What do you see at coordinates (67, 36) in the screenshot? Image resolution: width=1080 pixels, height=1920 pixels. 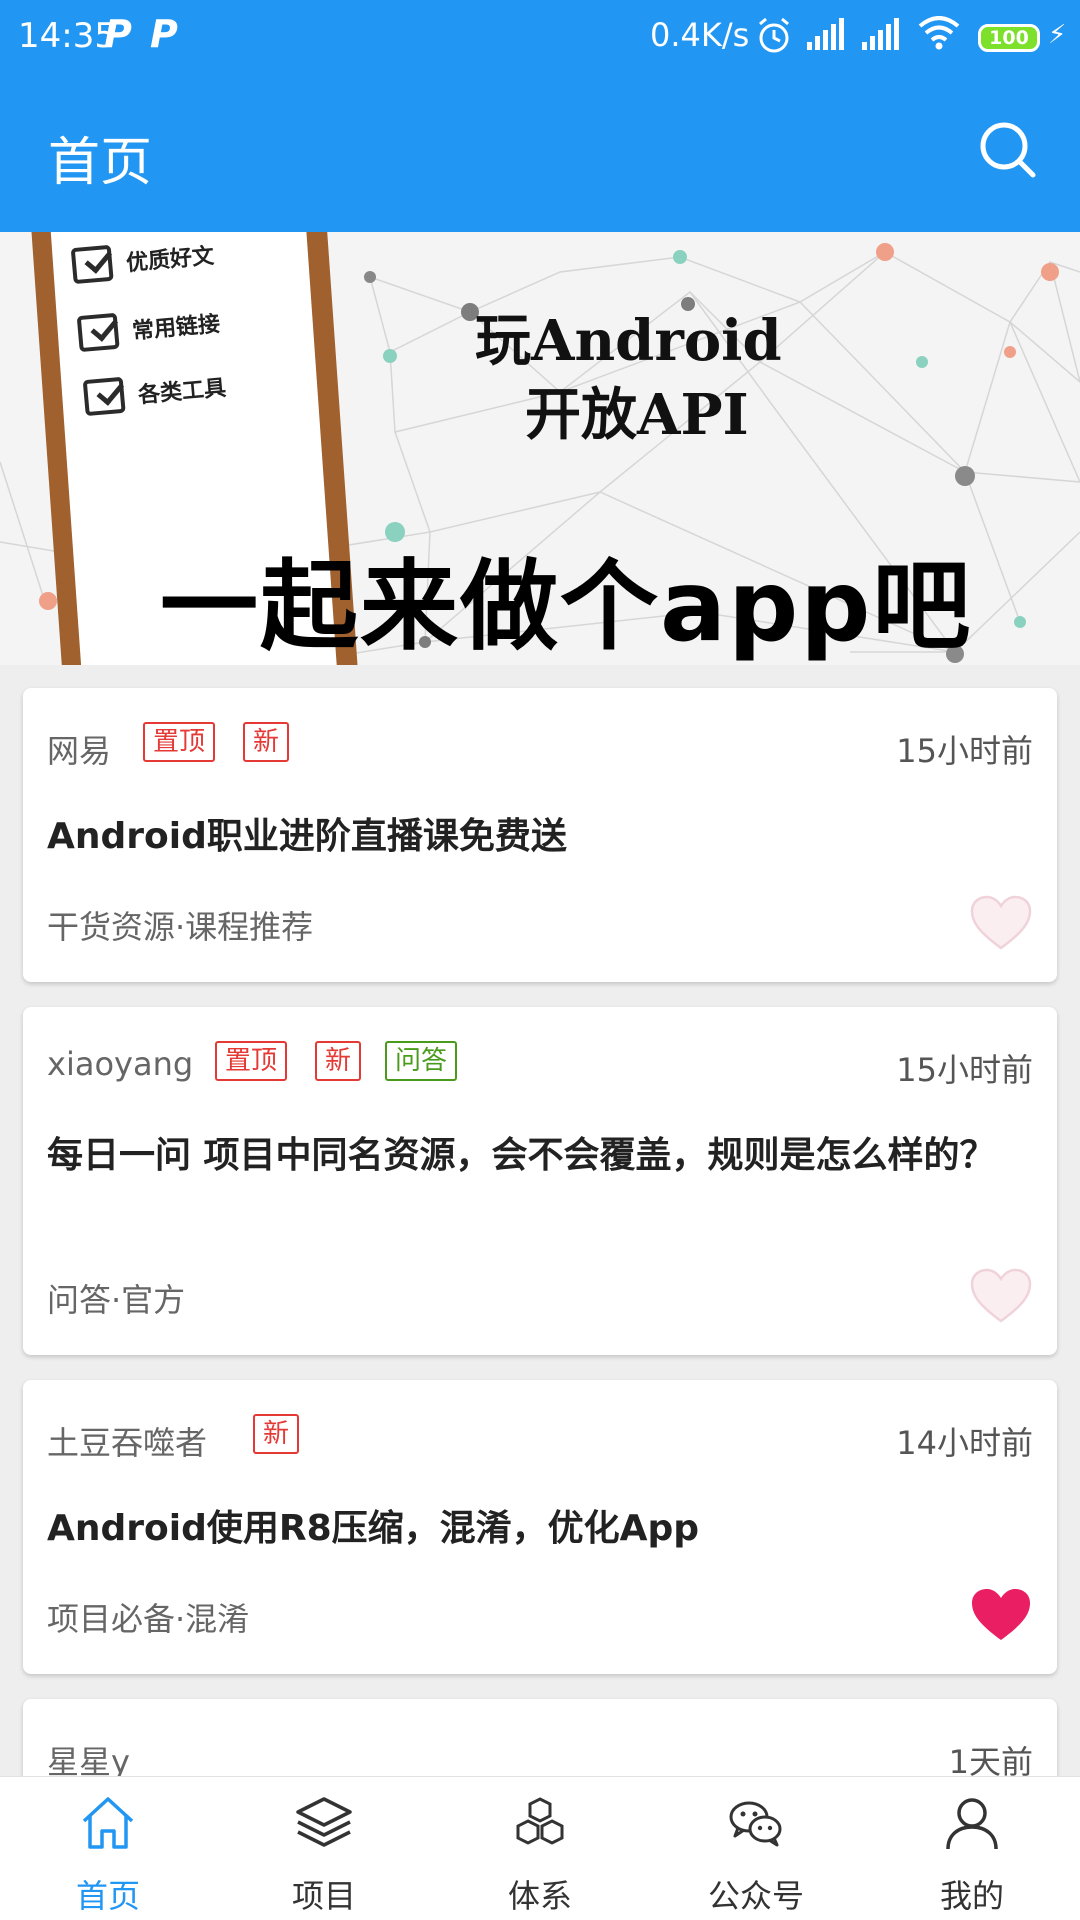 I see `status-time: 14:35` at bounding box center [67, 36].